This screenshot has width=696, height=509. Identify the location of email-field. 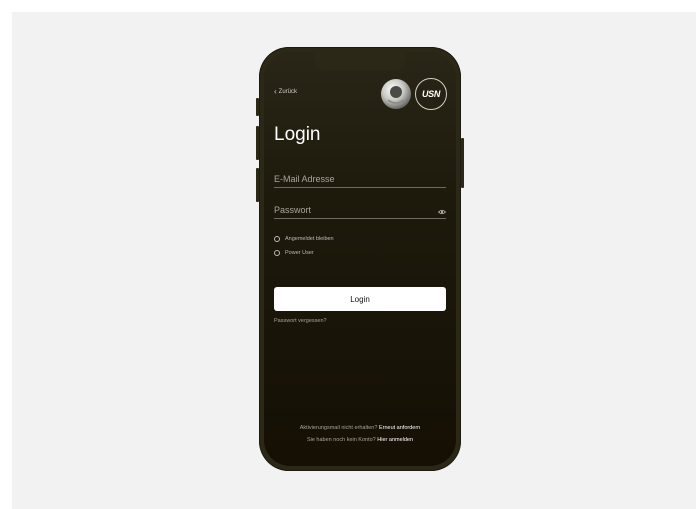
(360, 180).